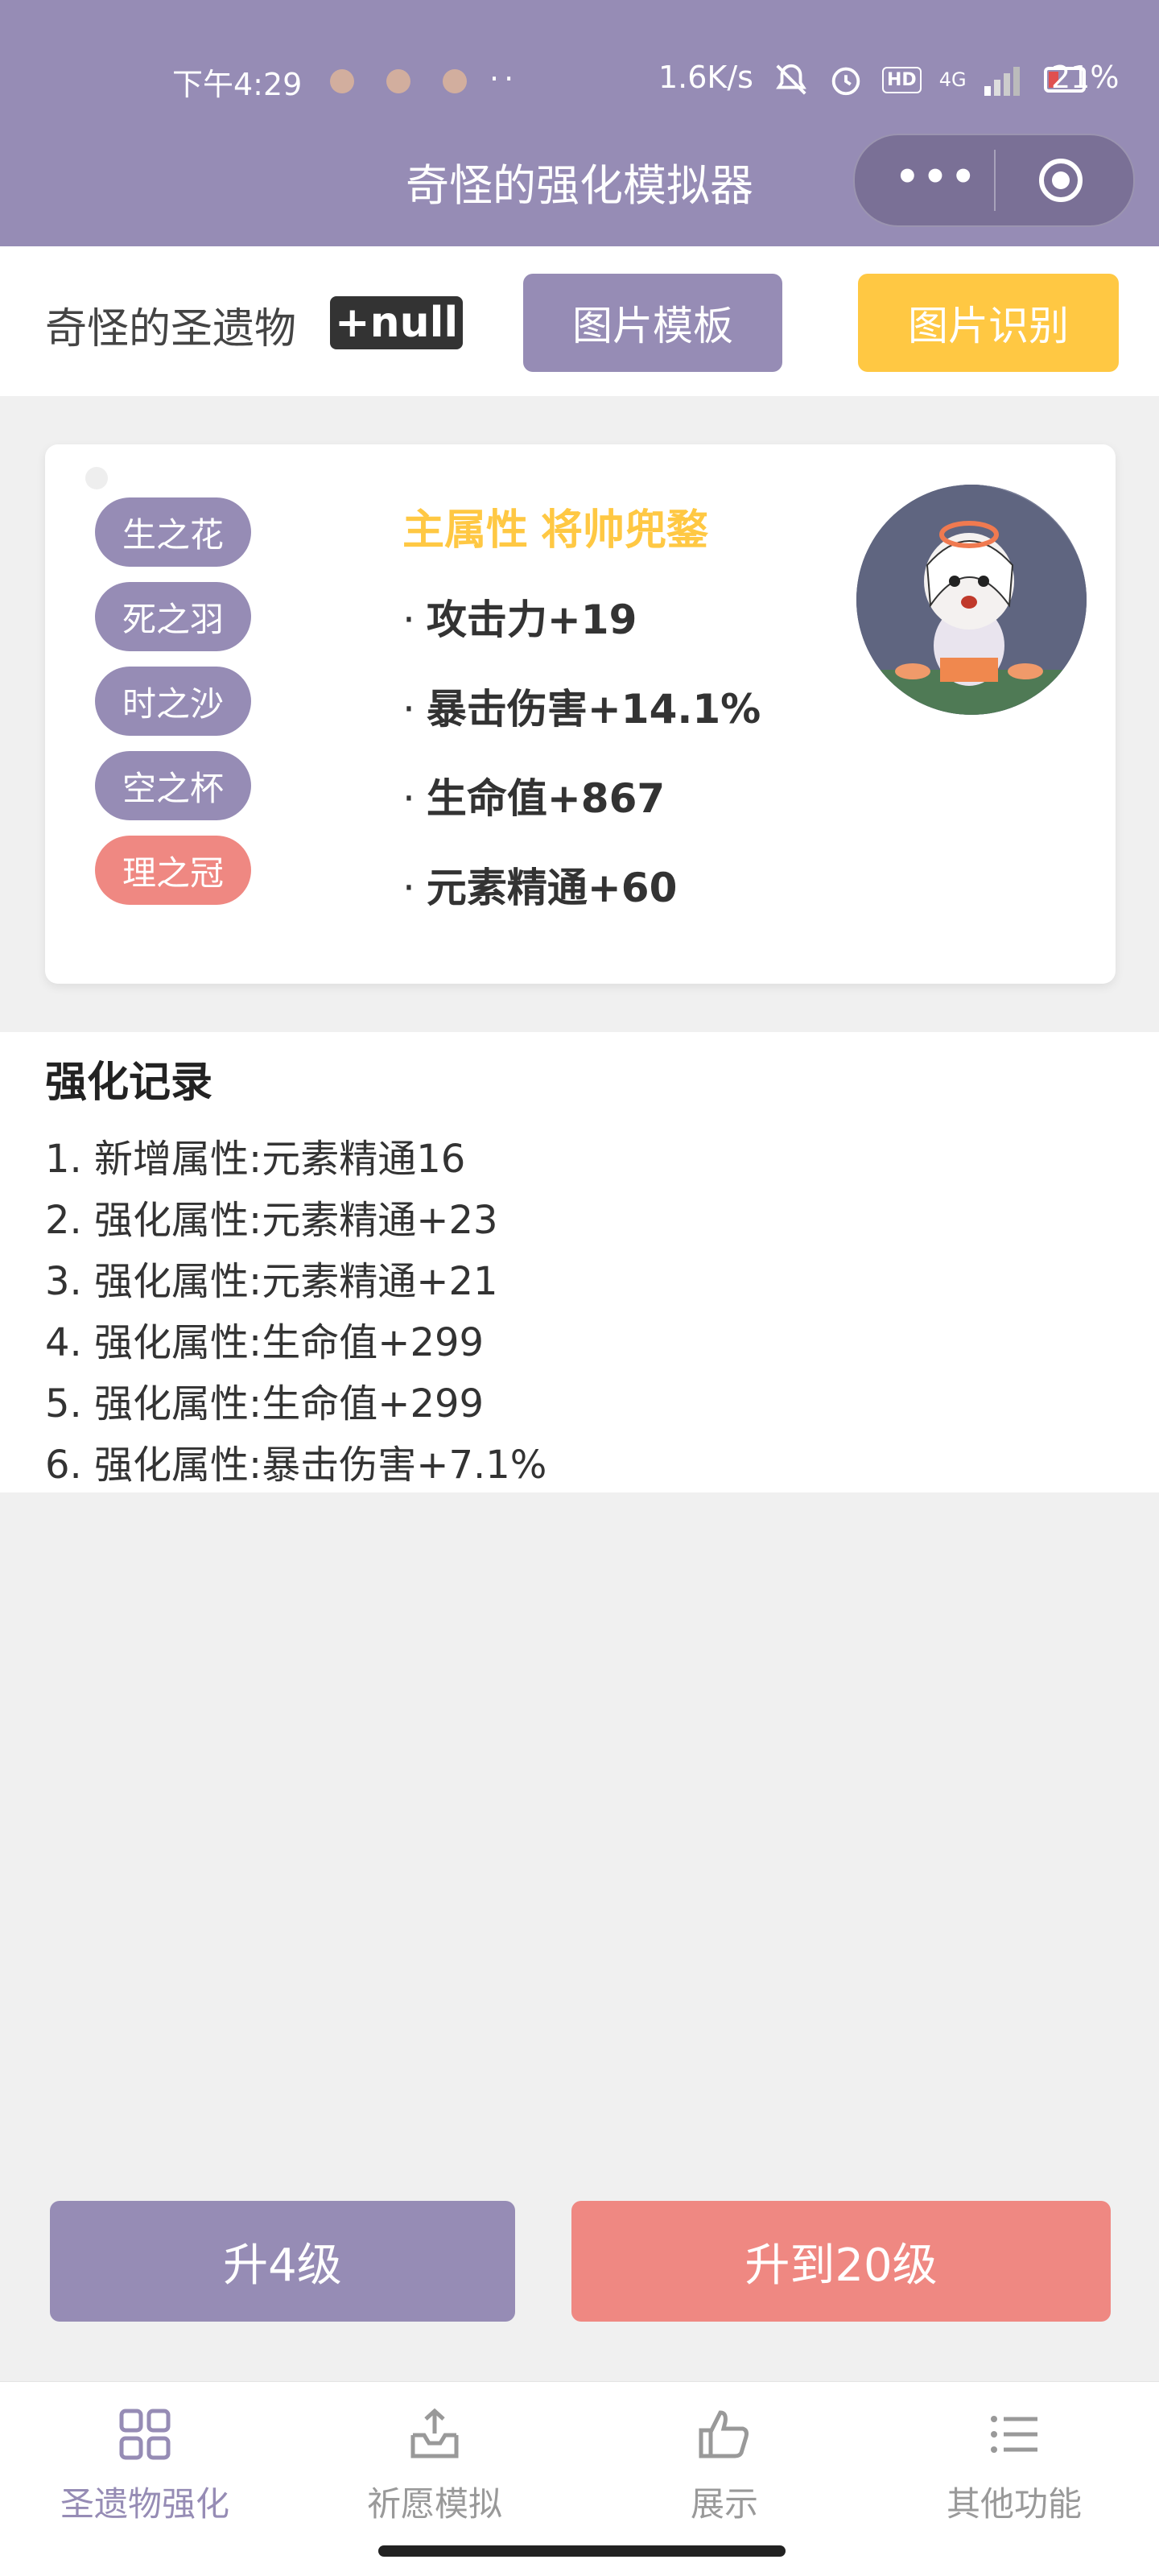  I want to click on grid-icon, so click(145, 2434).